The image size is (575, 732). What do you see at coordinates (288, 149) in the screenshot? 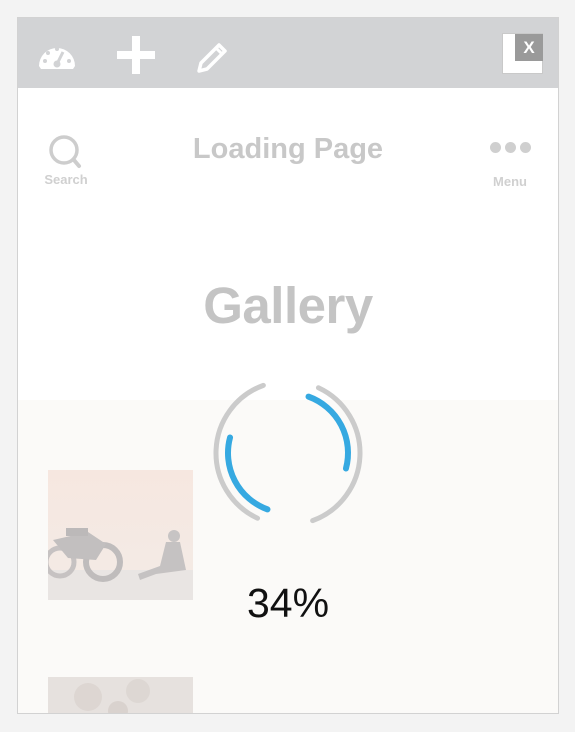
I see `page-title: Loading Page` at bounding box center [288, 149].